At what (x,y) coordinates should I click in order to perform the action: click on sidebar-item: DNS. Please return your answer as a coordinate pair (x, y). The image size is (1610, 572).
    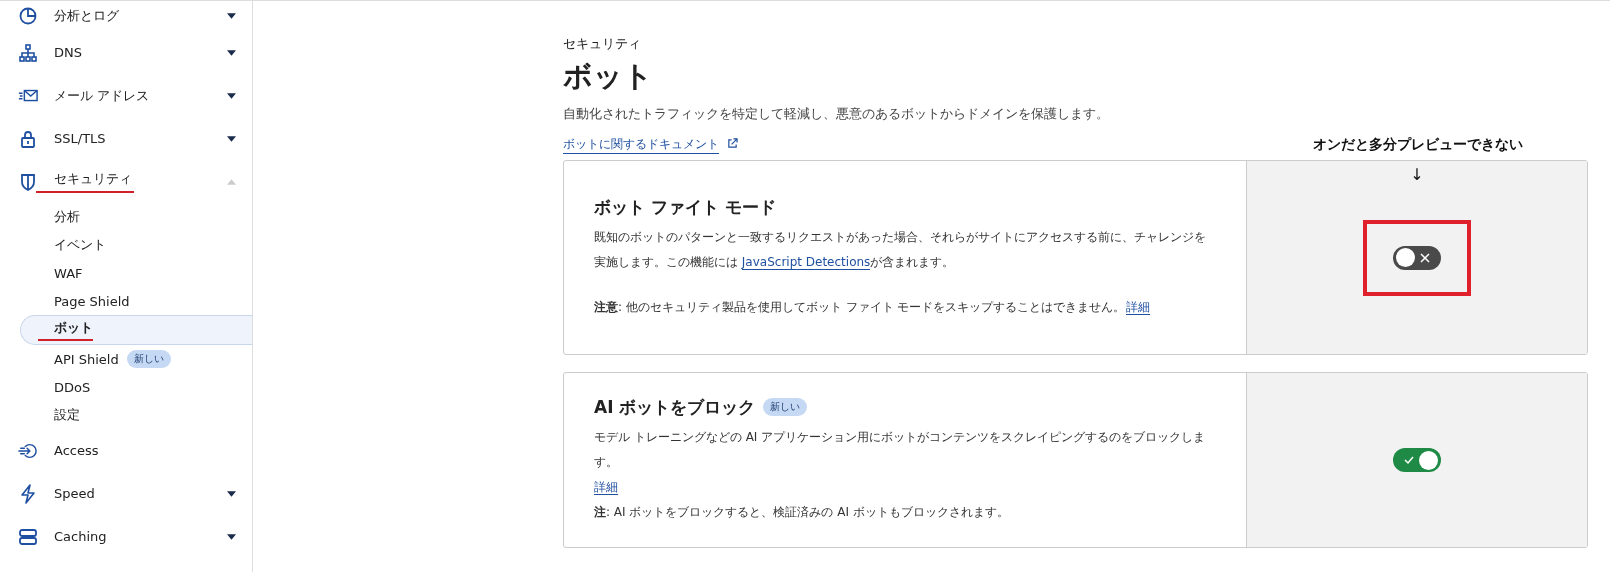
    Looking at the image, I should click on (126, 52).